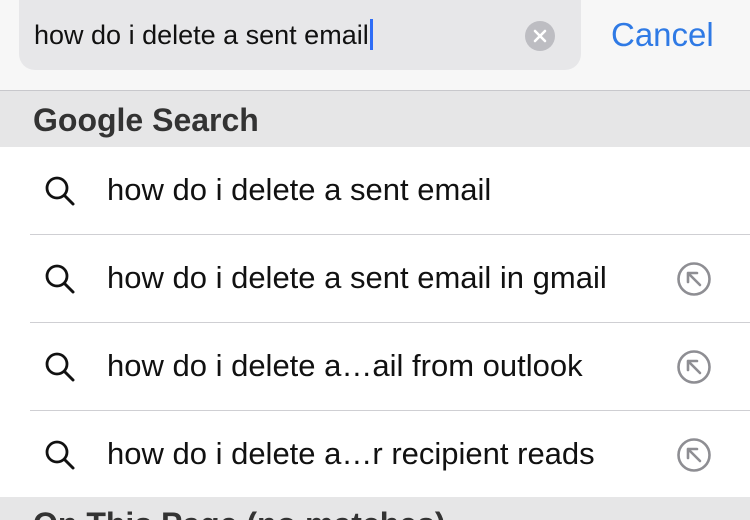 Image resolution: width=750 pixels, height=520 pixels. Describe the element at coordinates (351, 453) in the screenshot. I see `suggestion-label: how do i delete a…r recipient reads` at that location.